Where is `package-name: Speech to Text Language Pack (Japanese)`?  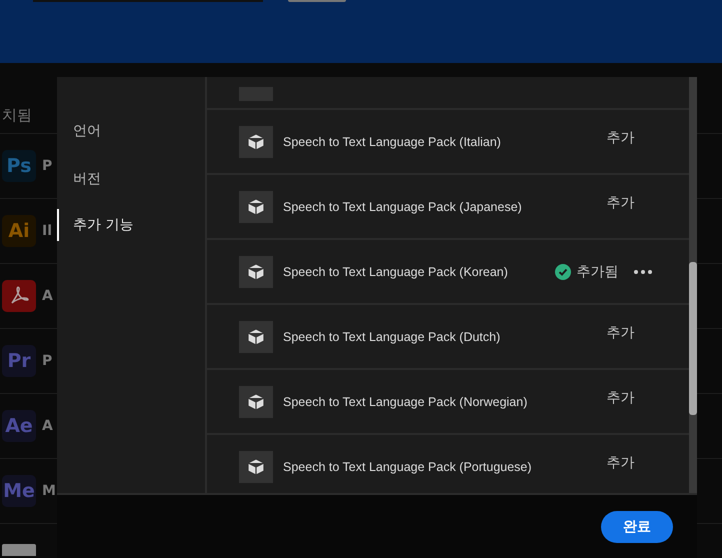
package-name: Speech to Text Language Pack (Japanese) is located at coordinates (403, 207).